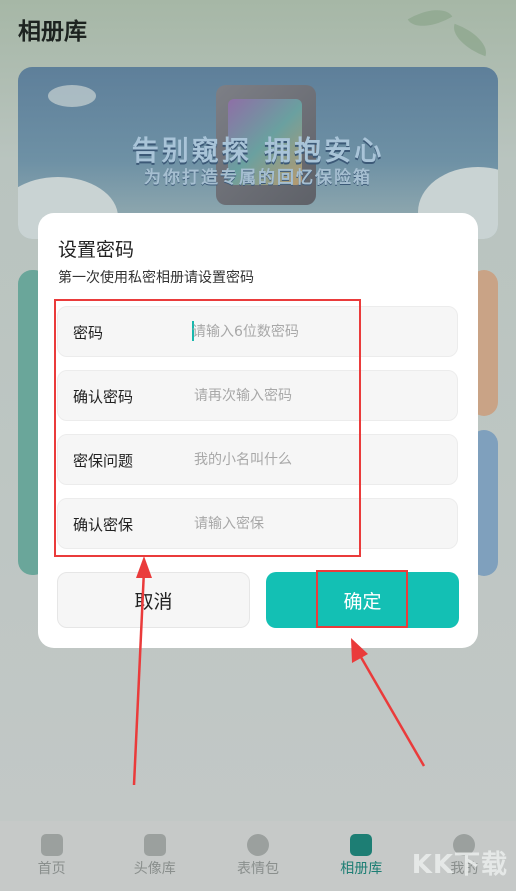 This screenshot has width=516, height=891. Describe the element at coordinates (156, 278) in the screenshot. I see `dialog-subtitle: 第一次使用私密相册请设置密码` at that location.